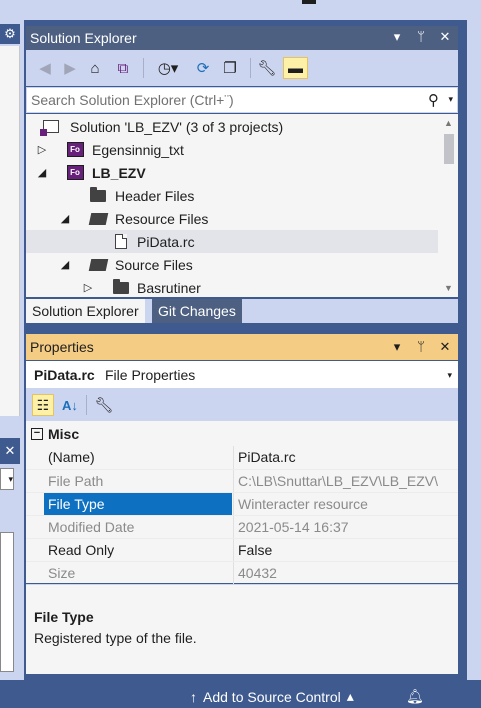 The height and width of the screenshot is (708, 481). Describe the element at coordinates (197, 311) in the screenshot. I see `tab-git-changes: Git Changes` at that location.